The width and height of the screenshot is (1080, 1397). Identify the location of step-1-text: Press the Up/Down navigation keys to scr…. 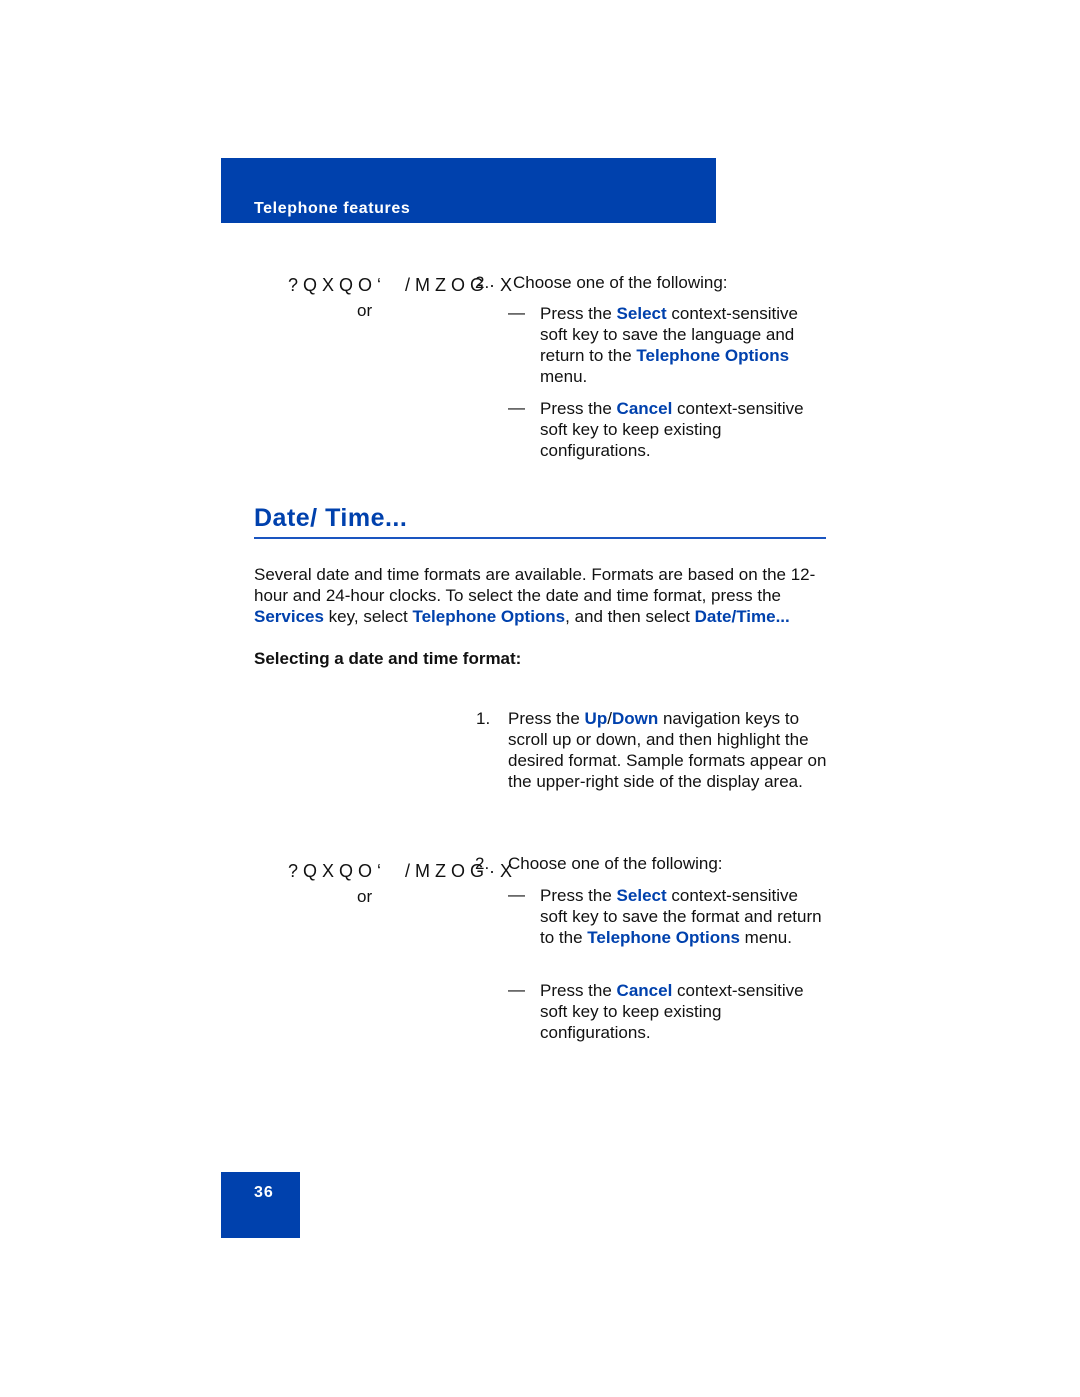
(667, 750).